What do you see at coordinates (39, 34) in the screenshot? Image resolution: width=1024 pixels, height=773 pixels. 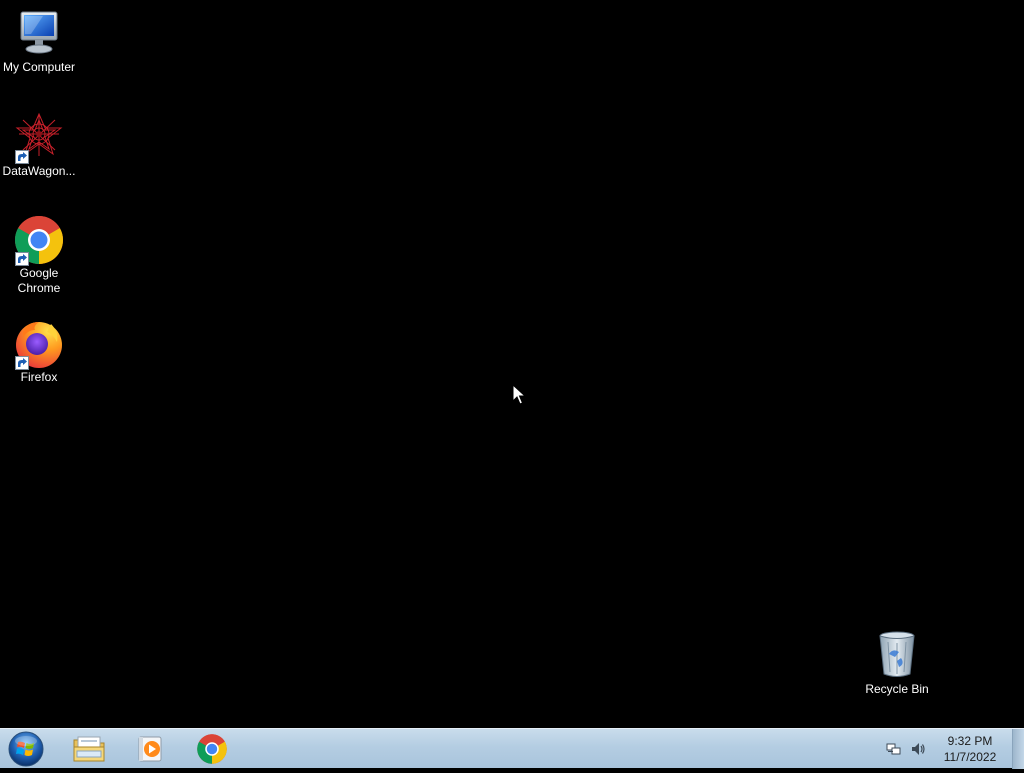 I see `computer-icon` at bounding box center [39, 34].